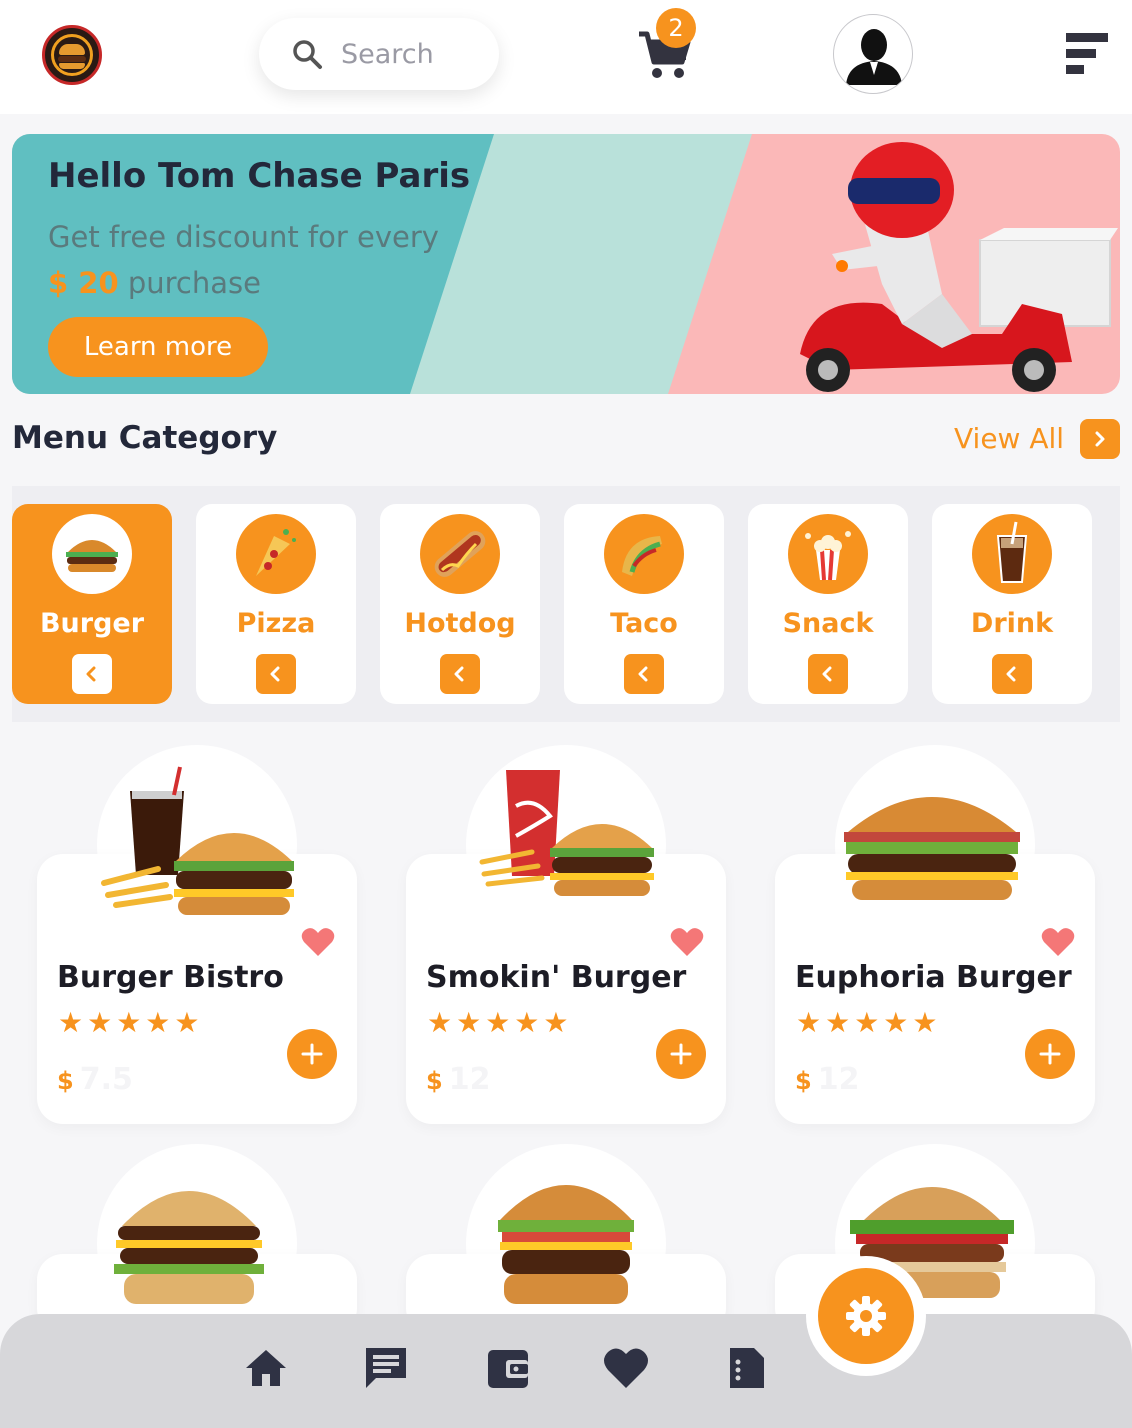 The height and width of the screenshot is (1428, 1132). Describe the element at coordinates (933, 977) in the screenshot. I see `product-name: Euphoria Burger` at that location.